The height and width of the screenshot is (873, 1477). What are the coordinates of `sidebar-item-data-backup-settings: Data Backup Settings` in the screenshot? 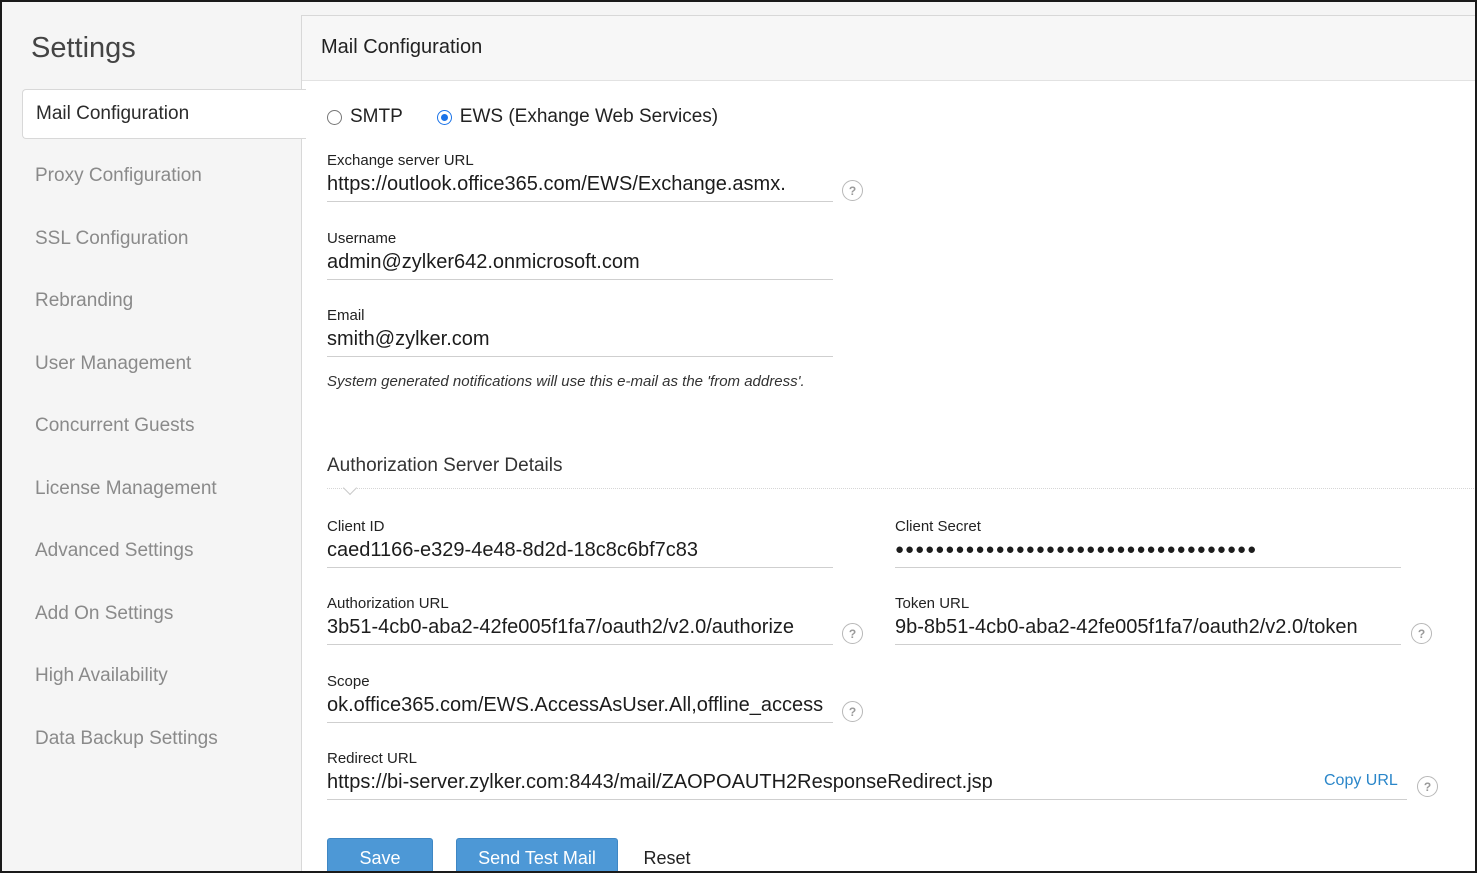 It's located at (126, 739).